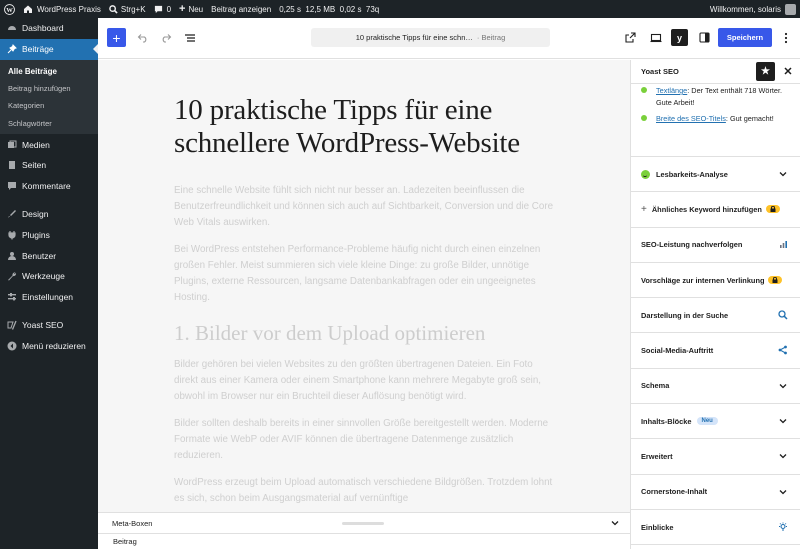 The height and width of the screenshot is (549, 800). I want to click on redo-icon, so click(166, 38).